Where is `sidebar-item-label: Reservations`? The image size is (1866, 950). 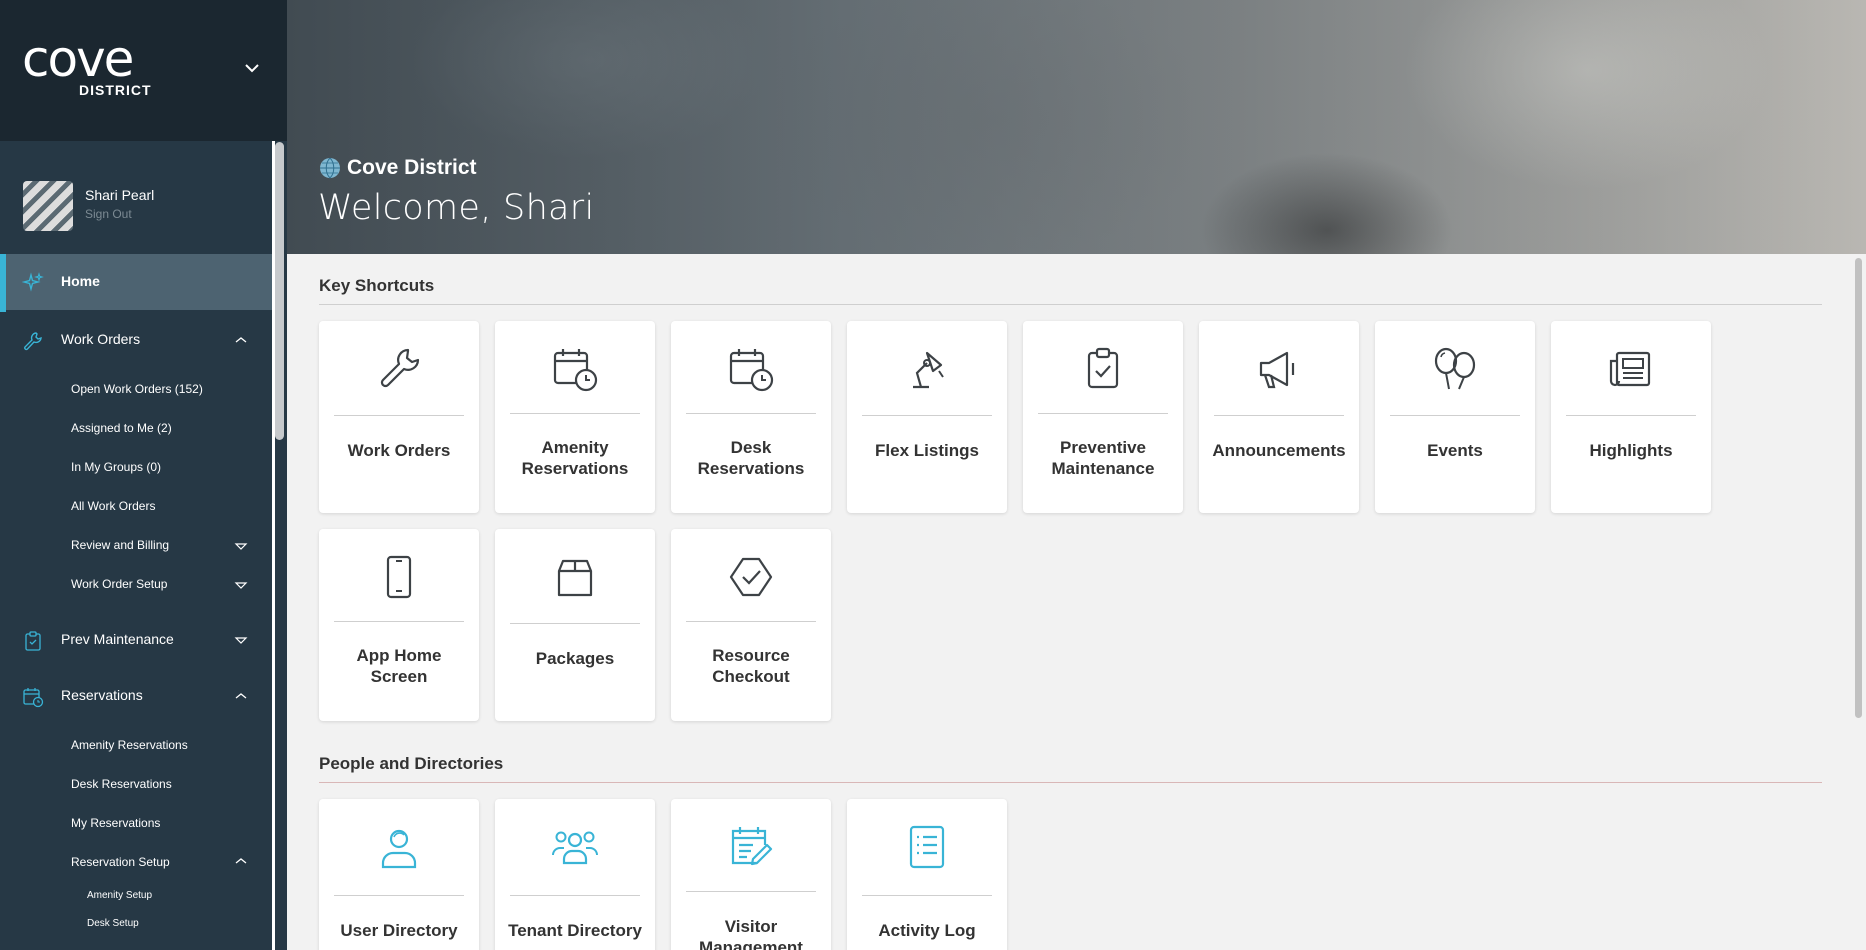 sidebar-item-label: Reservations is located at coordinates (102, 695).